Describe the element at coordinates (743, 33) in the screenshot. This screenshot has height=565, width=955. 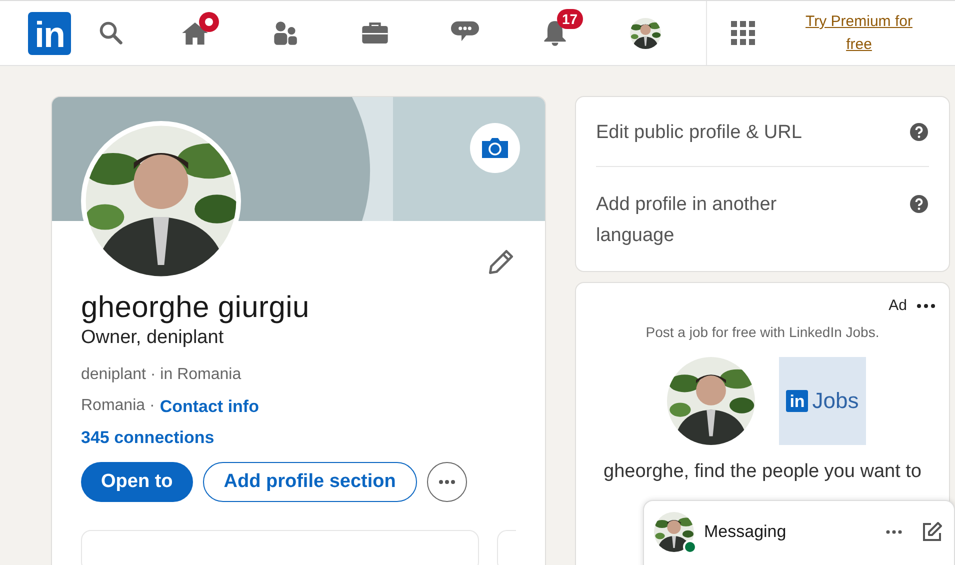
I see `apps-grid-icon` at that location.